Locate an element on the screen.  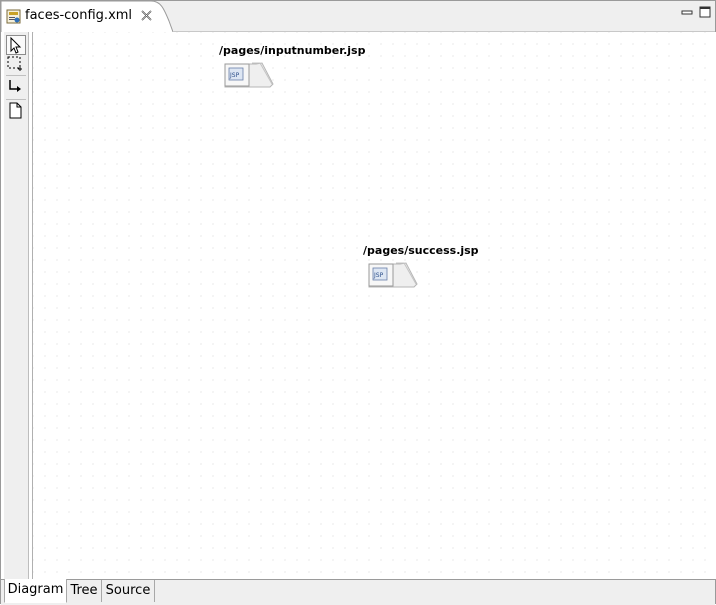
select-tool is located at coordinates (16, 45).